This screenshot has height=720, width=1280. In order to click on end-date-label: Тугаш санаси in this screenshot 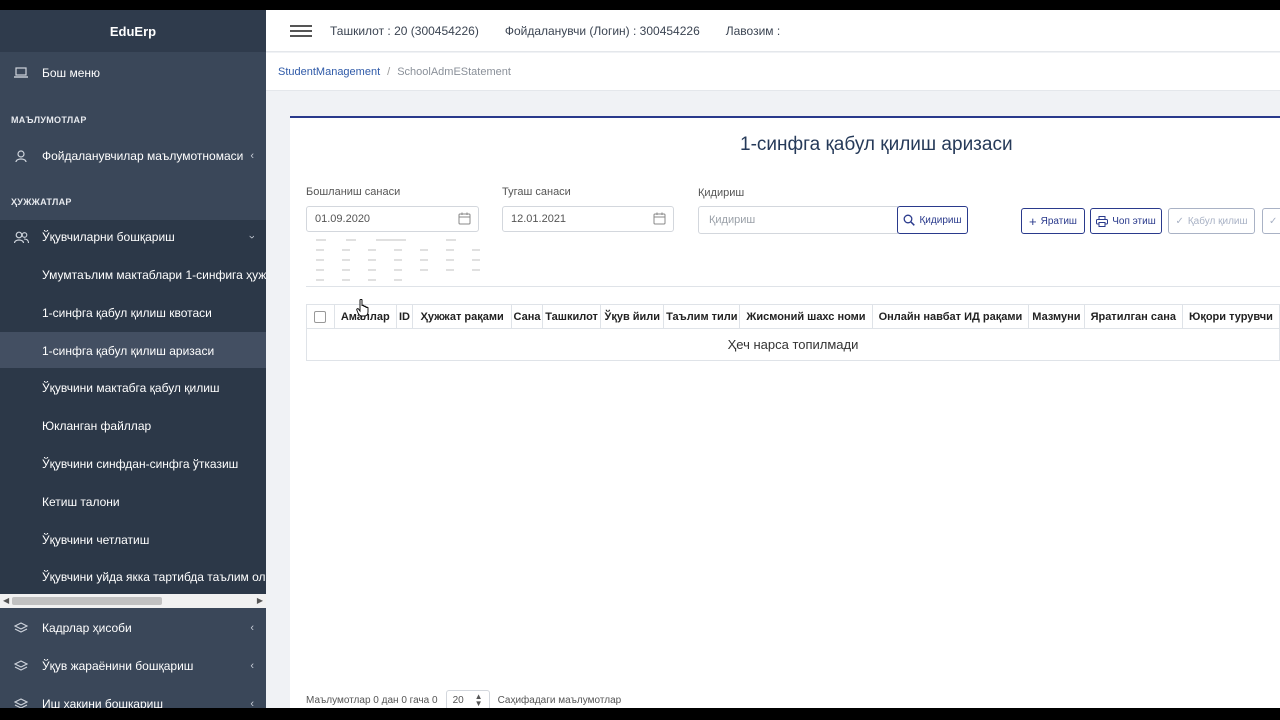, I will do `click(536, 192)`.